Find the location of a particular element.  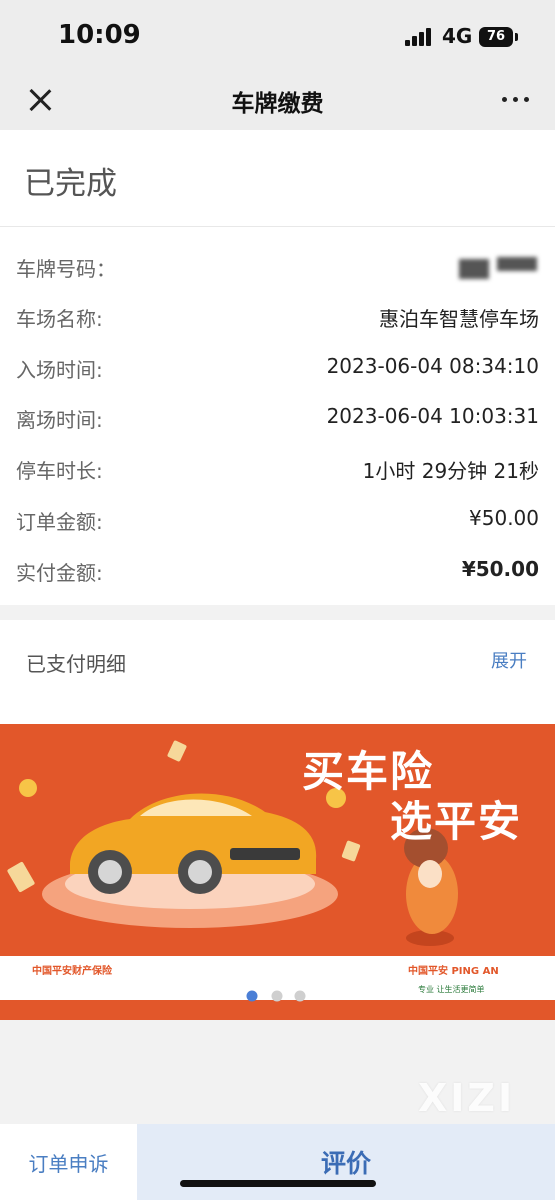

rate-button: 评价 is located at coordinates (346, 1162).